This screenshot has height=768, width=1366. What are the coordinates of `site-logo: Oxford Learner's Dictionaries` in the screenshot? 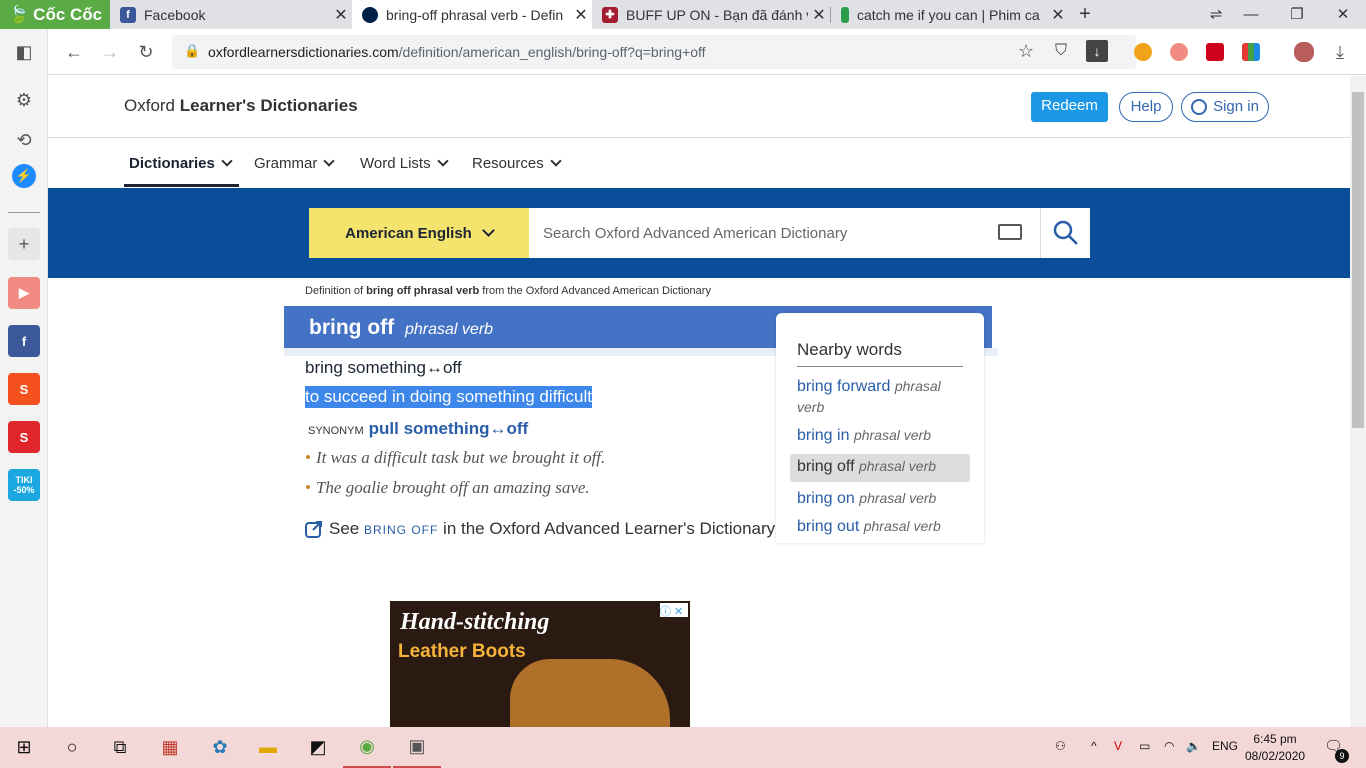 It's located at (241, 106).